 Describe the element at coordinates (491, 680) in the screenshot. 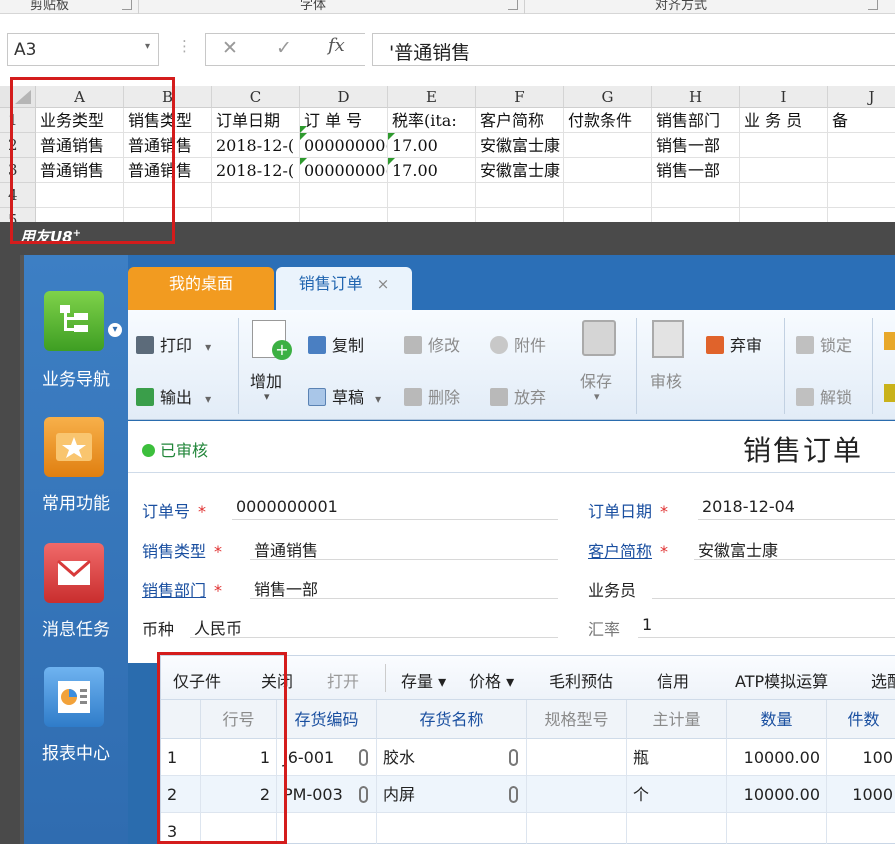

I see `price-button: 价格 ▾` at that location.